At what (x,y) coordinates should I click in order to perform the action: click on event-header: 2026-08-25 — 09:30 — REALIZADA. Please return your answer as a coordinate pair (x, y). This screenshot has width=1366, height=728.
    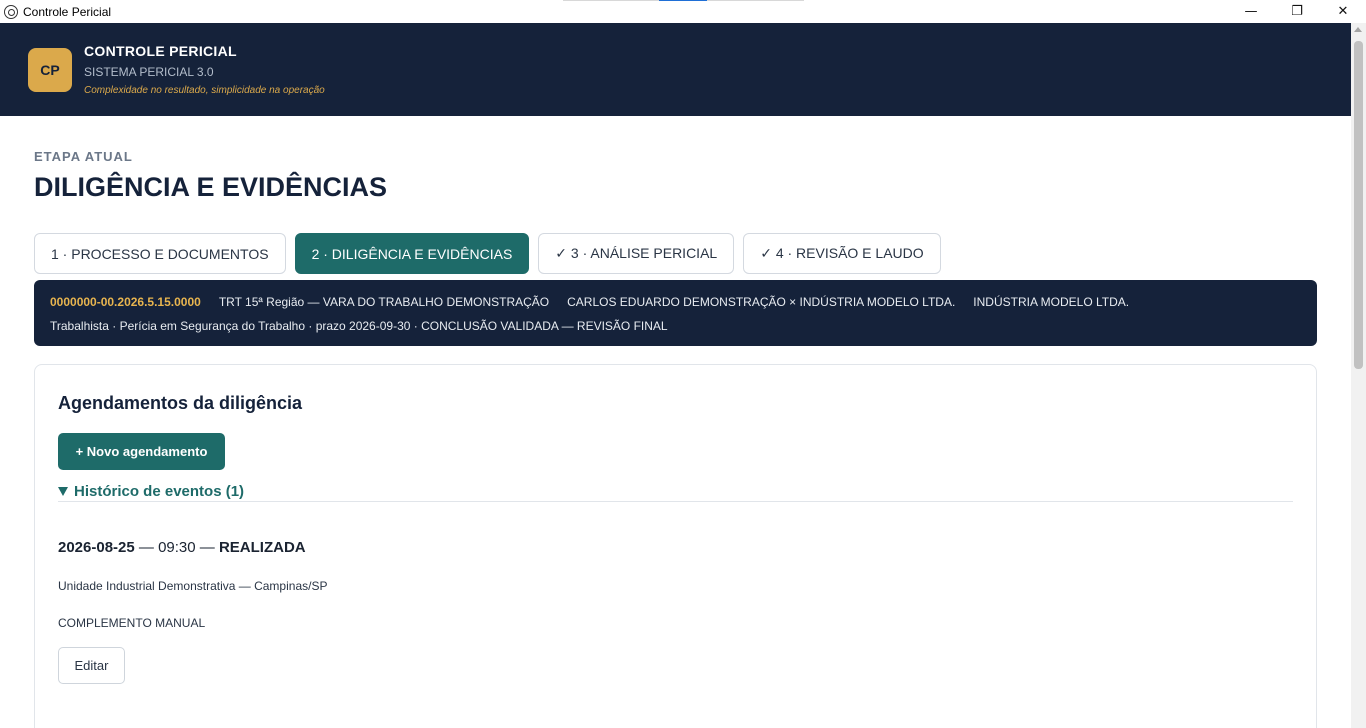
    Looking at the image, I should click on (182, 547).